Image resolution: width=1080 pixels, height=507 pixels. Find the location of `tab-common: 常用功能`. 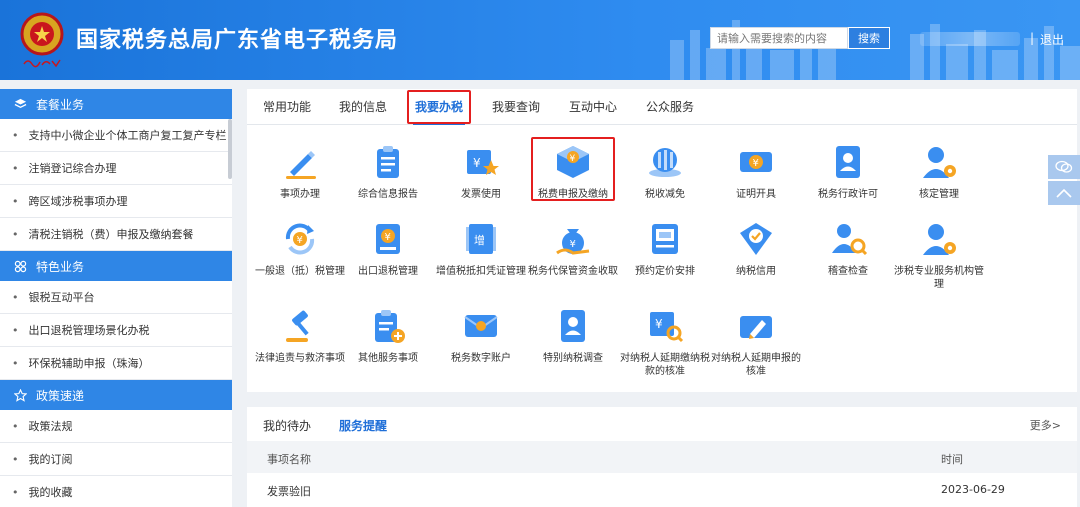

tab-common: 常用功能 is located at coordinates (287, 106).